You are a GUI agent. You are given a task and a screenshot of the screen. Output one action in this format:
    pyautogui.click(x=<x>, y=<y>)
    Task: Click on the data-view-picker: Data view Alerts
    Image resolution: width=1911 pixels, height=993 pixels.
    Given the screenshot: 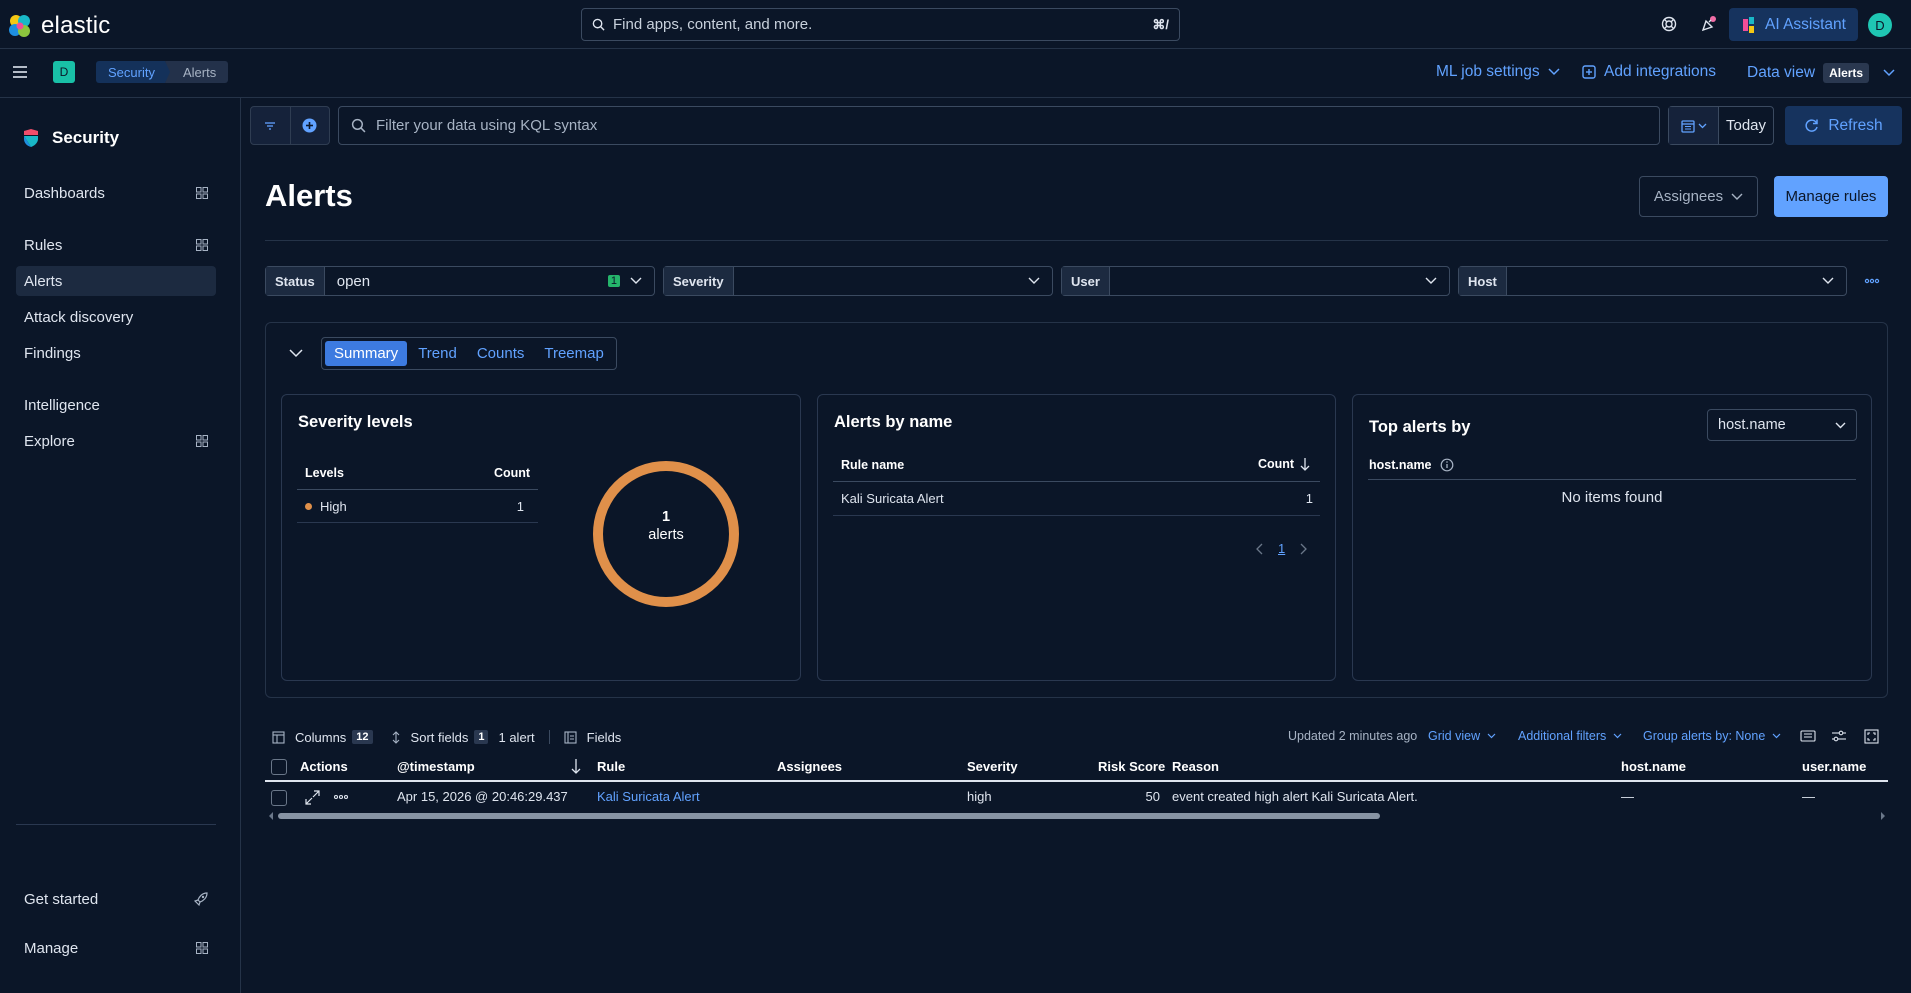 What is the action you would take?
    pyautogui.click(x=1821, y=73)
    